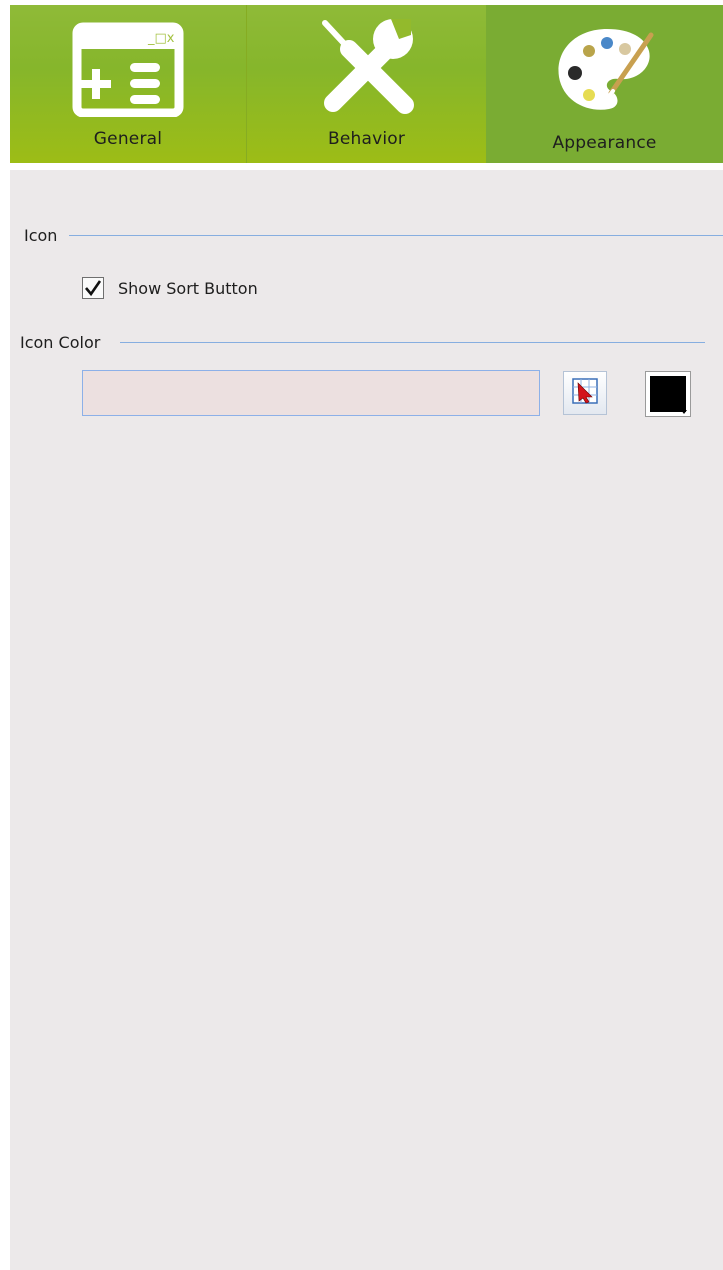 The width and height of the screenshot is (723, 1270). I want to click on paint-palette-icon, so click(605, 73).